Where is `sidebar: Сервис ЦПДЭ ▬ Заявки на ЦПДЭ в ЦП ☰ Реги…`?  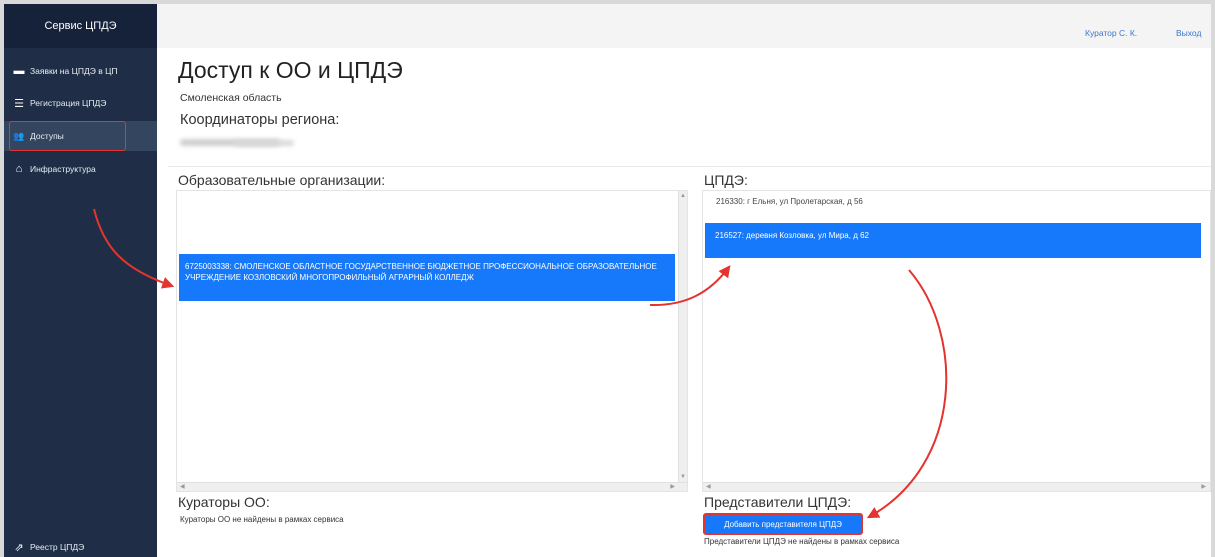 sidebar: Сервис ЦПДЭ ▬ Заявки на ЦПДЭ в ЦП ☰ Реги… is located at coordinates (80, 280).